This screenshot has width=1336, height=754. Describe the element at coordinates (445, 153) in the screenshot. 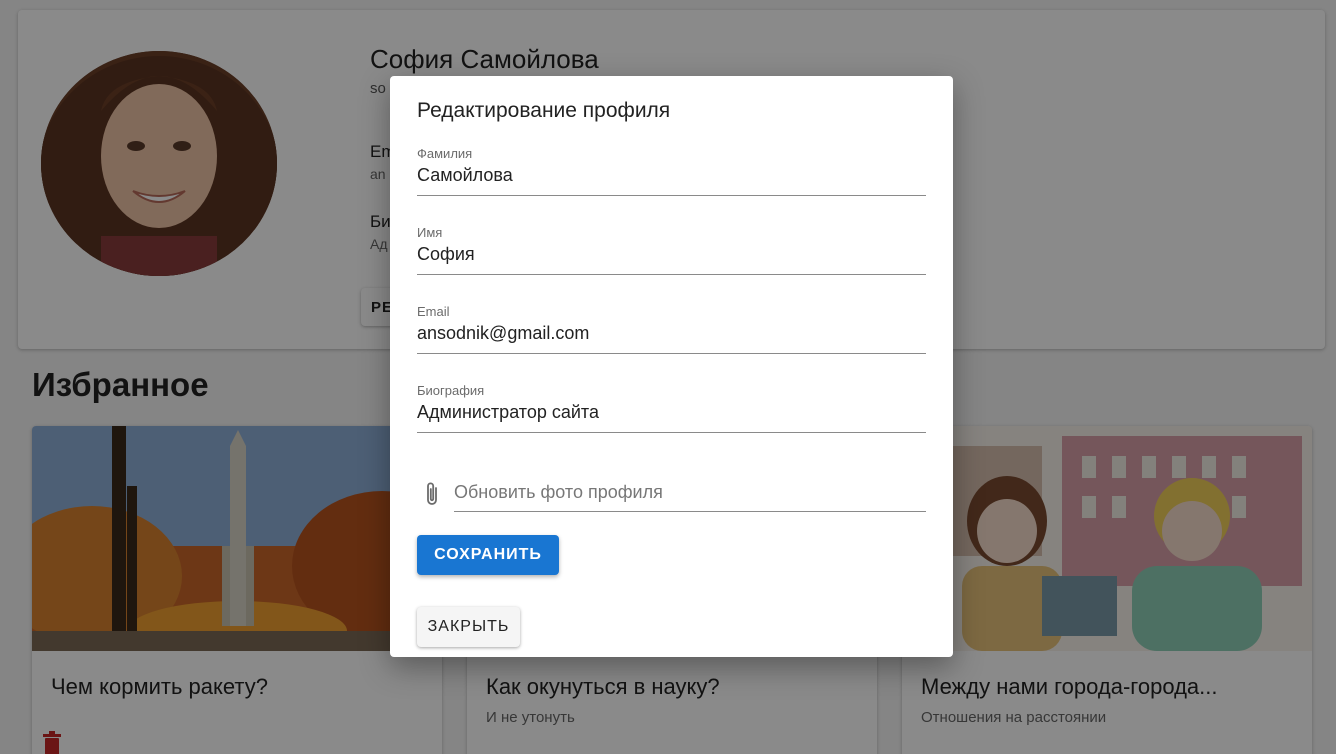

I see `last-name-label: Фамилия` at that location.